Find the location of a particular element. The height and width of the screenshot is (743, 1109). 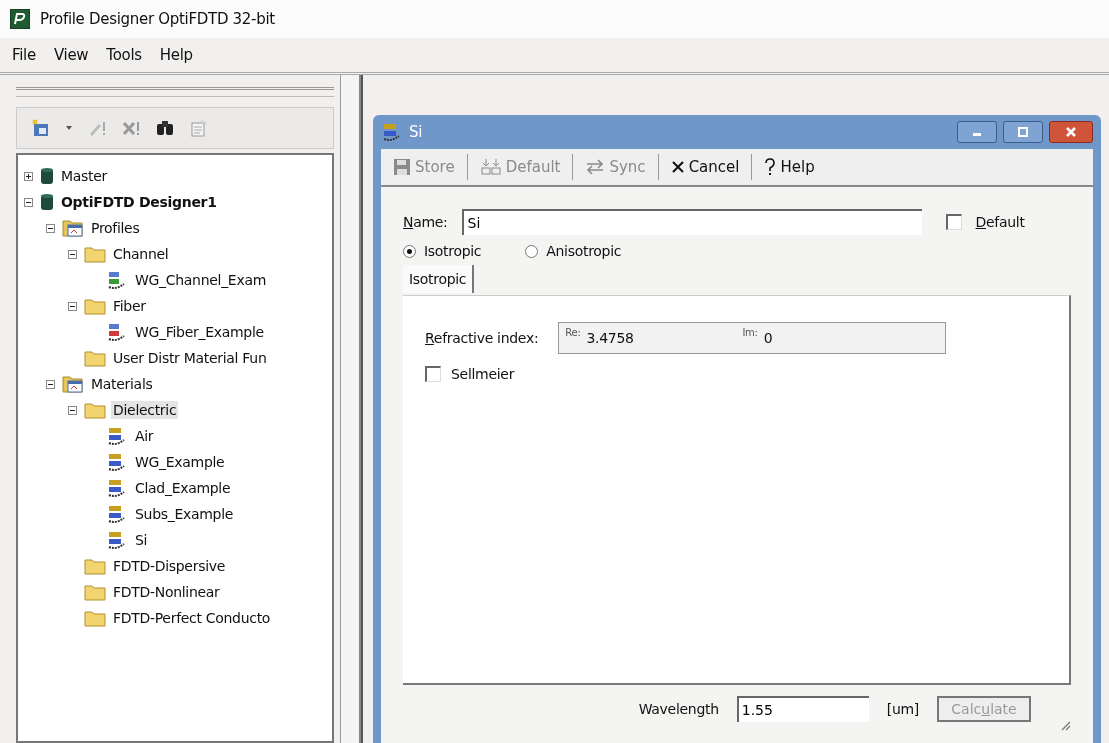

tree-item: Channel is located at coordinates (141, 254).